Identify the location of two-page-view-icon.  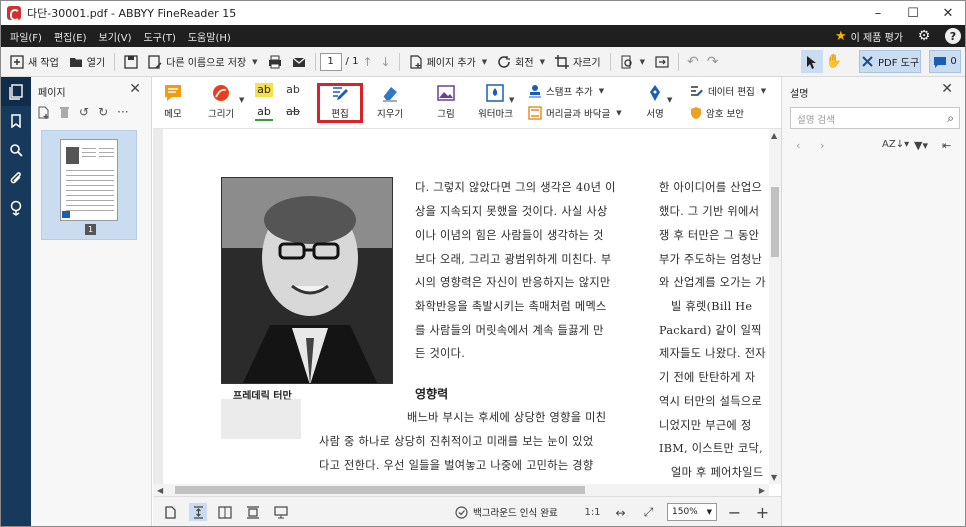
(224, 512).